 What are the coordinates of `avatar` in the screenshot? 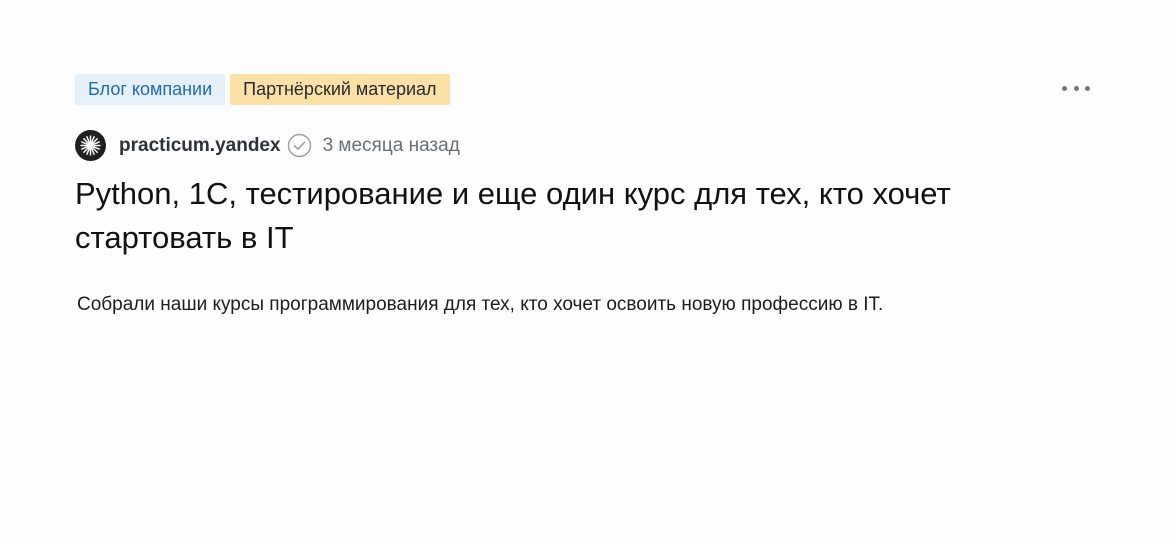 It's located at (90, 145).